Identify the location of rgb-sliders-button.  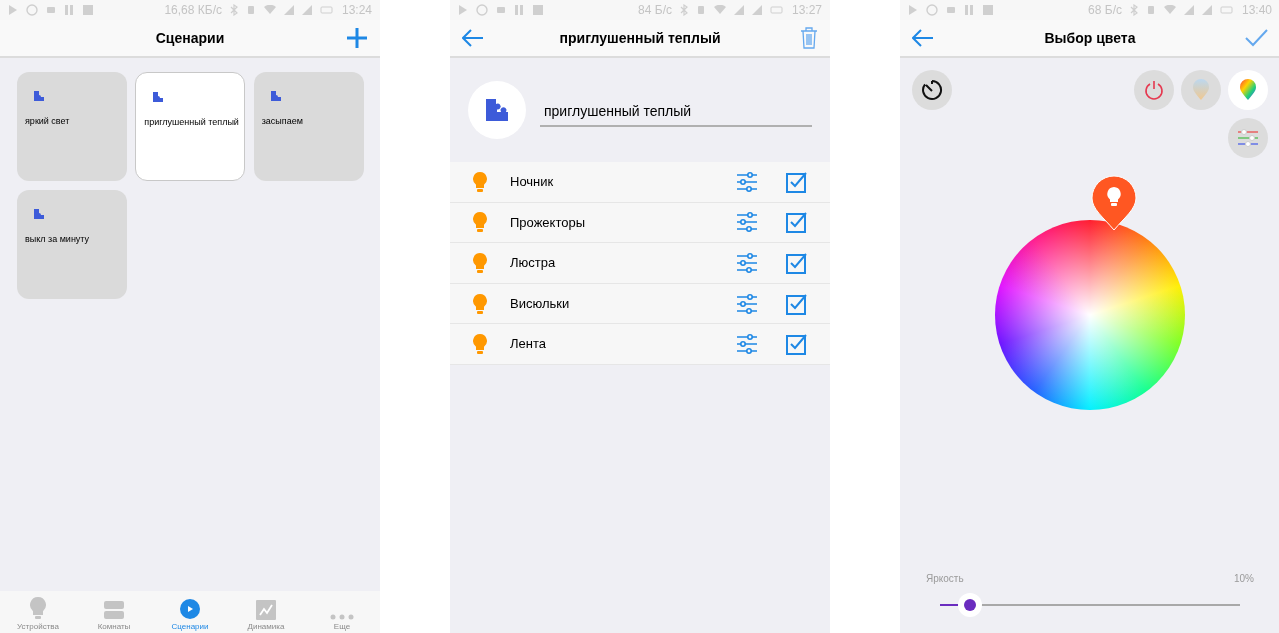
(1248, 138).